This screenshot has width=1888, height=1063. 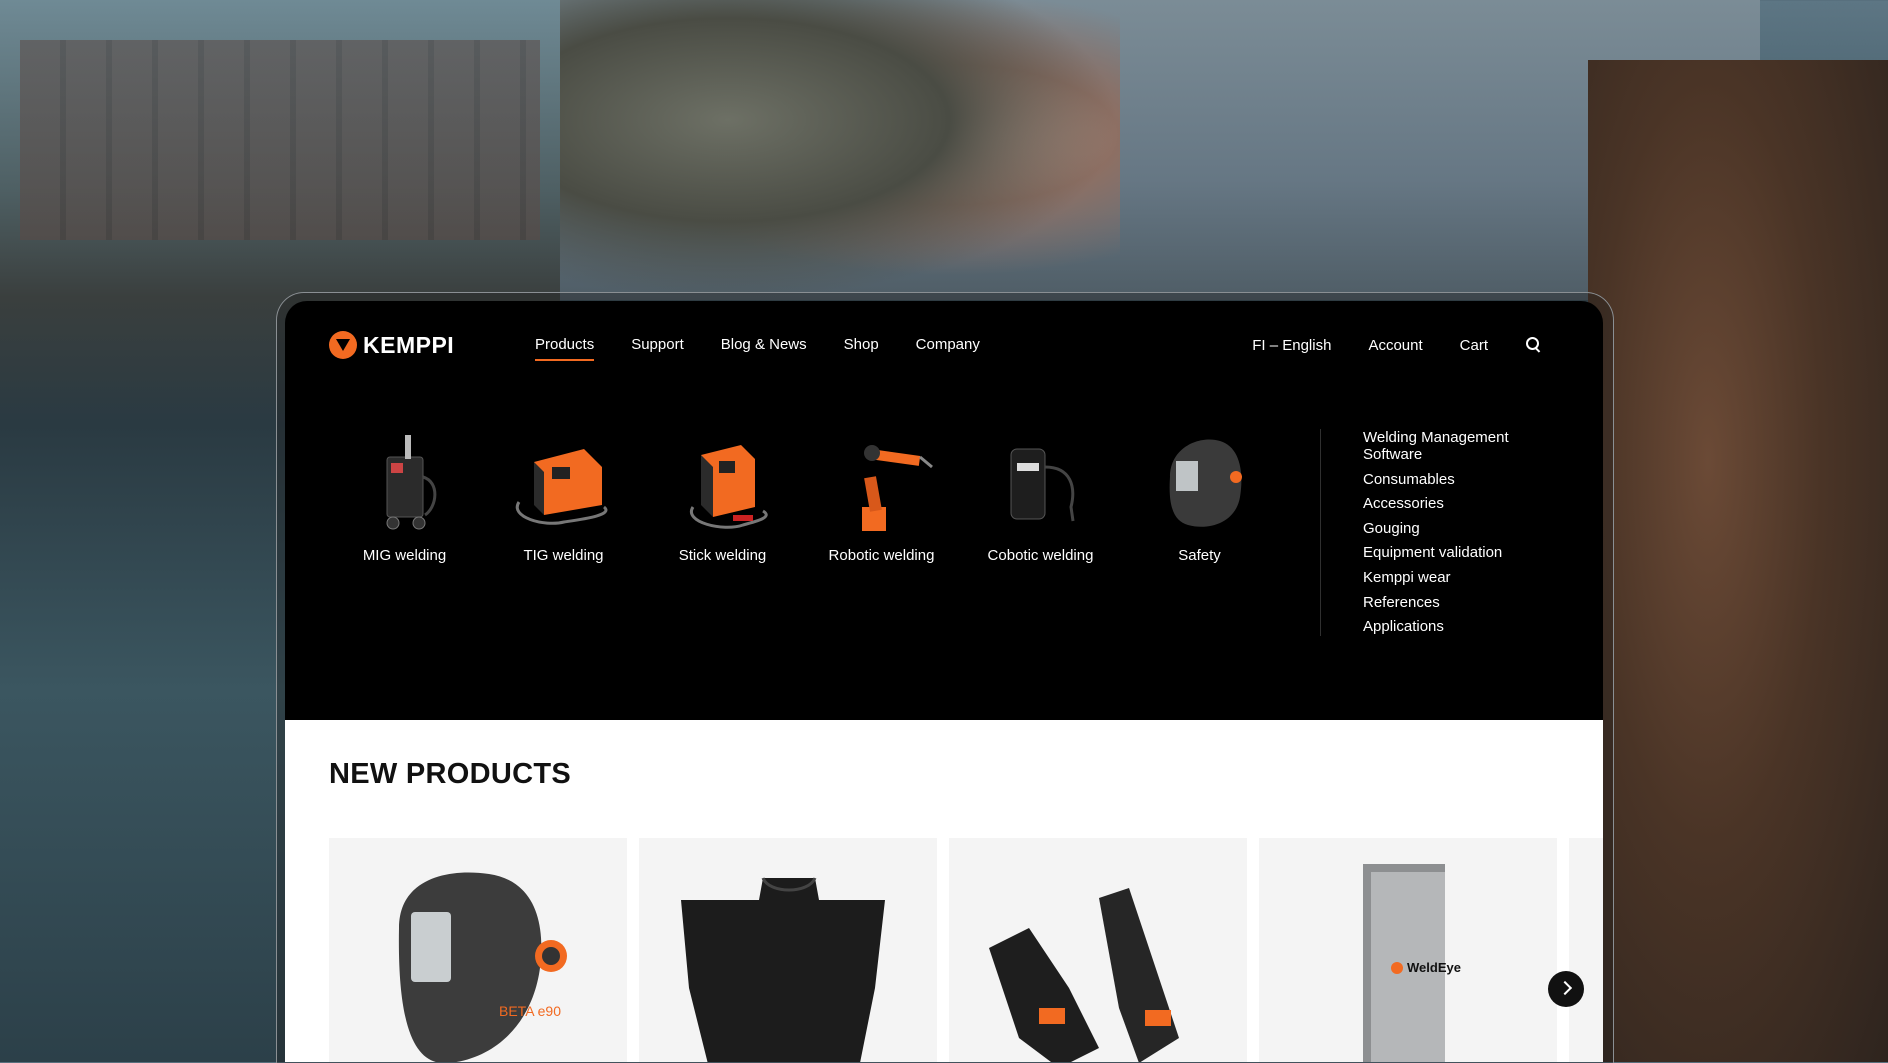 What do you see at coordinates (764, 347) in the screenshot?
I see `nav-blog-news: Blog & News` at bounding box center [764, 347].